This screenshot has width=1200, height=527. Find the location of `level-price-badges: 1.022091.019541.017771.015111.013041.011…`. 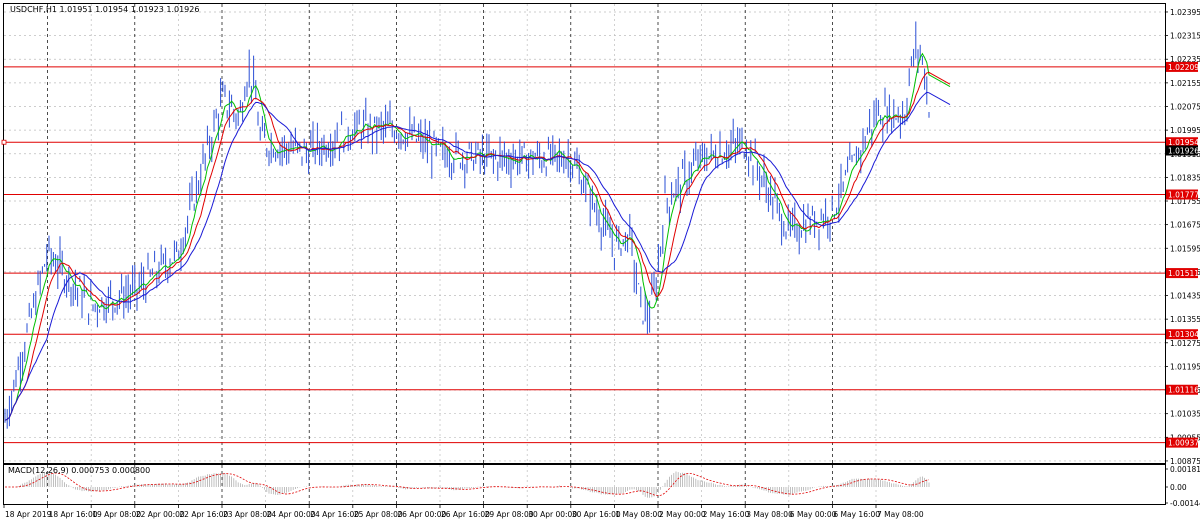

level-price-badges: 1.022091.019541.017771.015111.013041.011… is located at coordinates (1182, 254).